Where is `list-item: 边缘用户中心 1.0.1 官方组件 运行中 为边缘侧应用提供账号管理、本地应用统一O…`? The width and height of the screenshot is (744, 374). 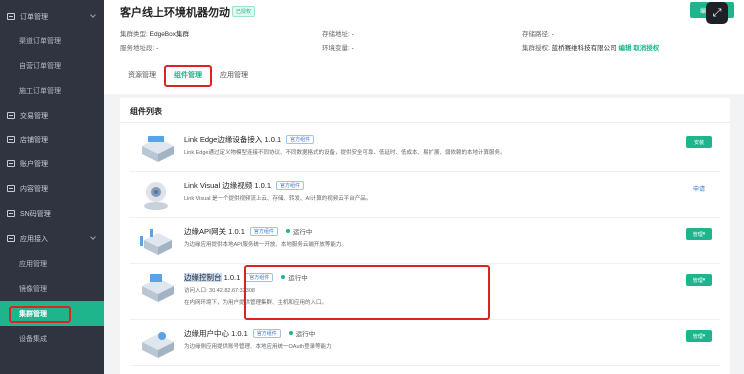 list-item: 边缘用户中心 1.0.1 官方组件 运行中 为边缘侧应用提供账号管理、本地应用统一O… is located at coordinates (425, 344).